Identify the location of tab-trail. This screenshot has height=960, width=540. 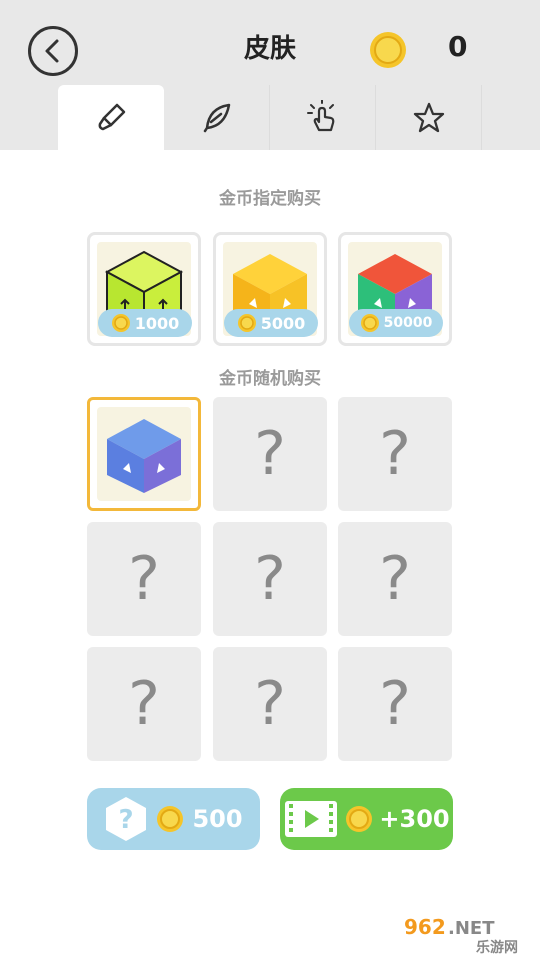
(217, 117).